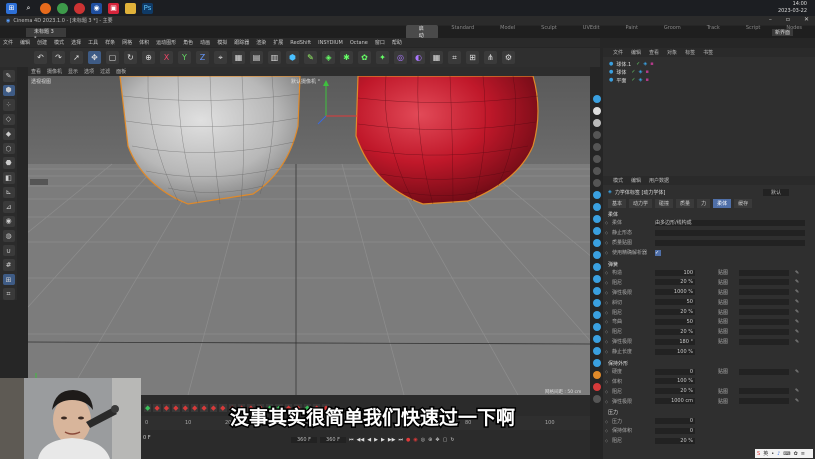 The image size is (815, 459). What do you see at coordinates (596, 291) in the screenshot?
I see `dynamics-icon` at bounding box center [596, 291].